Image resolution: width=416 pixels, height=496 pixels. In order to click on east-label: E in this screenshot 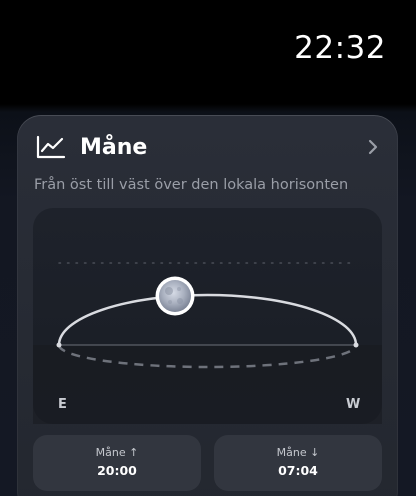, I will do `click(62, 404)`.